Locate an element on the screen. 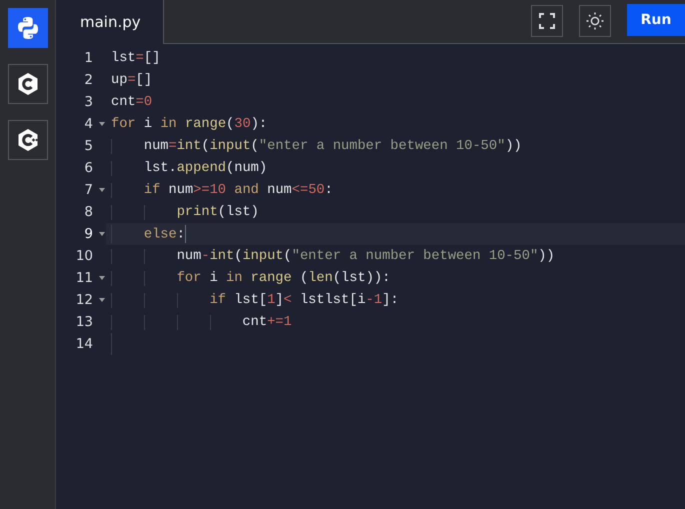  code-line: cnt=0 is located at coordinates (131, 102).